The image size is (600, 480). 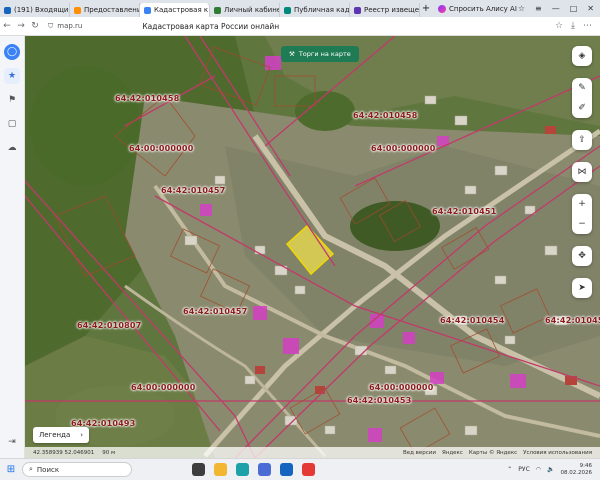 I want to click on bookmark-icon: ☆, so click(x=521, y=8).